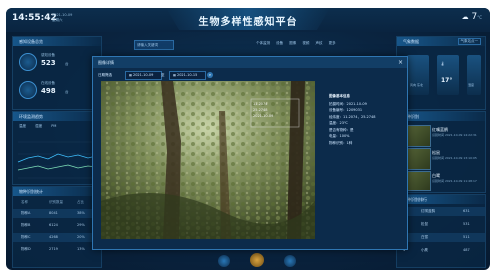  I want to click on nav-button-right, so click(290, 261).